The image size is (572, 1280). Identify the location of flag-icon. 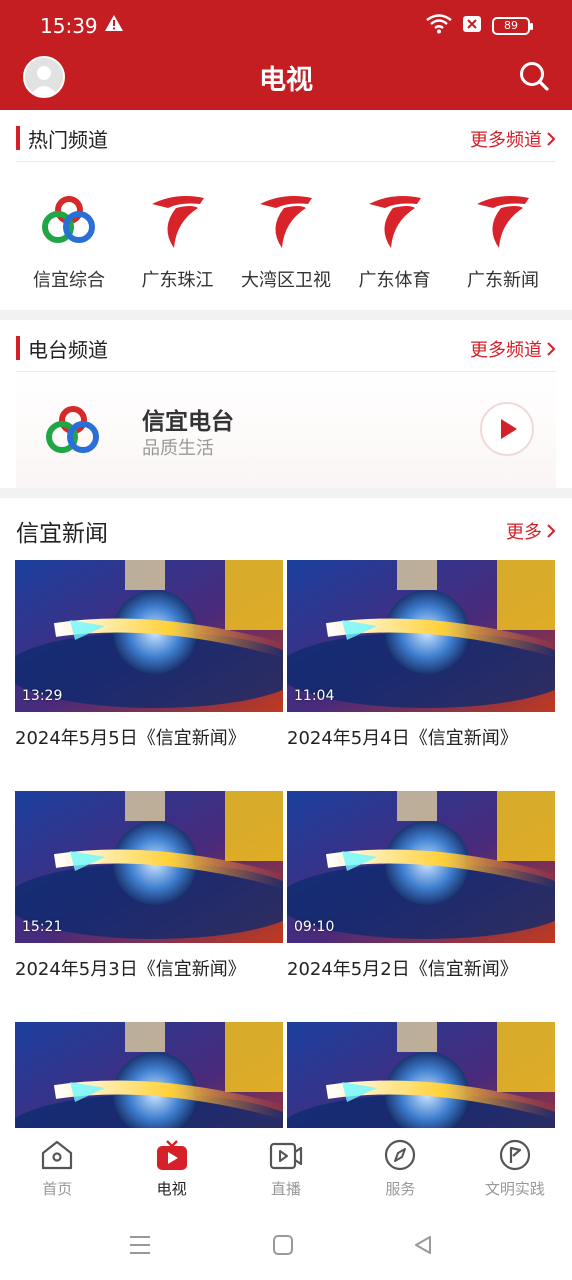
(514, 1155).